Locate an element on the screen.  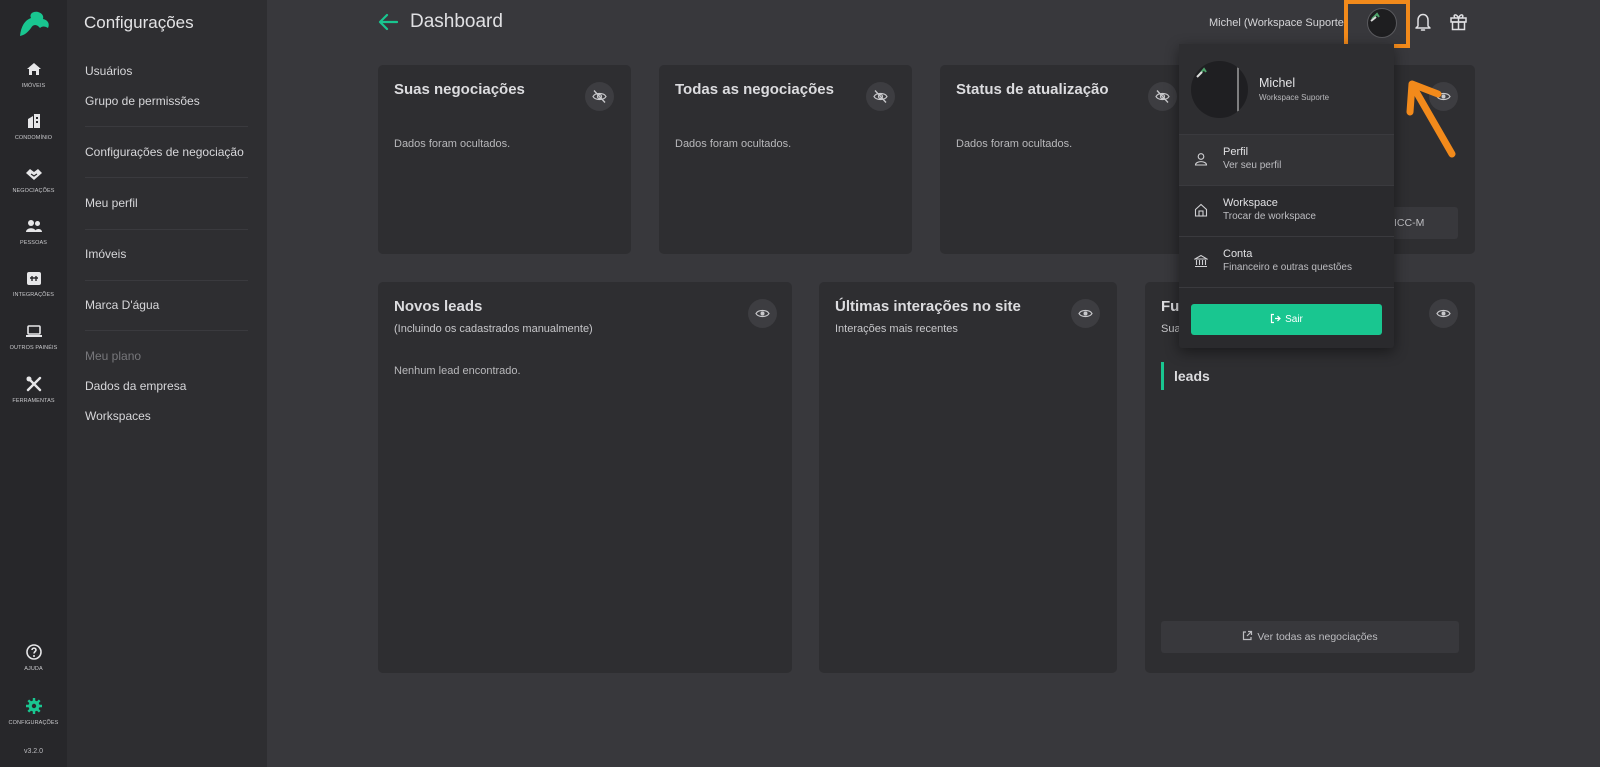
rail-item-outros-paineis: Outros Painéis is located at coordinates (33, 336).